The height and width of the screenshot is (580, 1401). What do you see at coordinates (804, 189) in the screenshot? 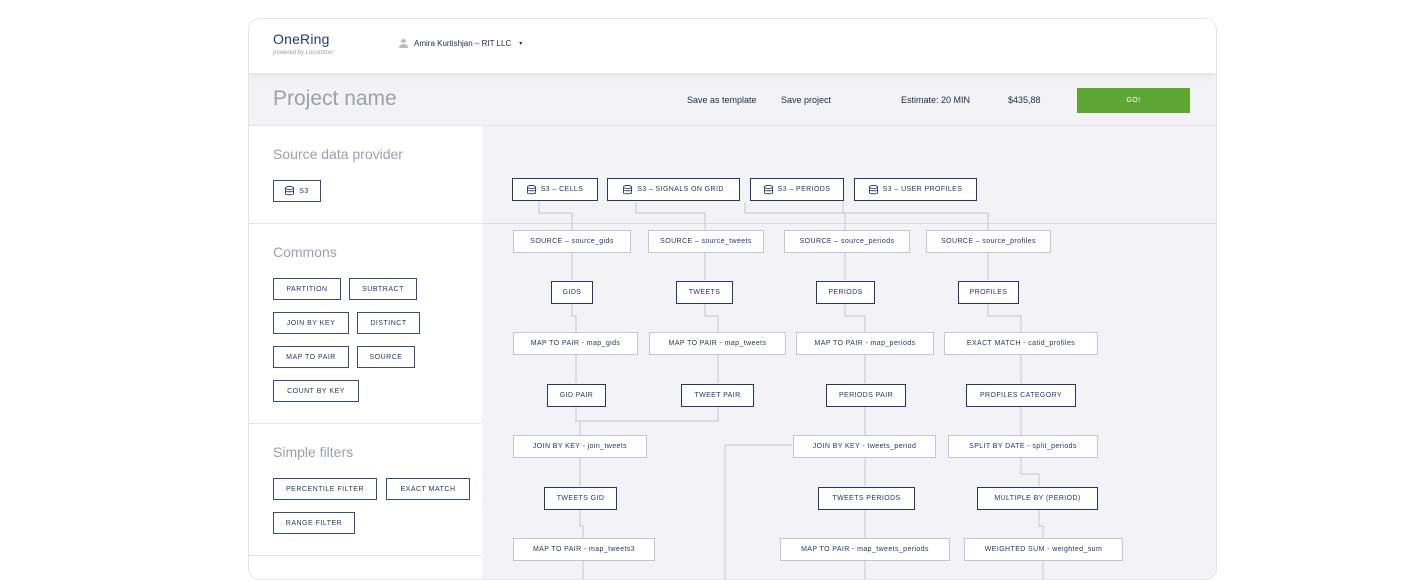
I see `node-label: S3 – PERIODS` at bounding box center [804, 189].